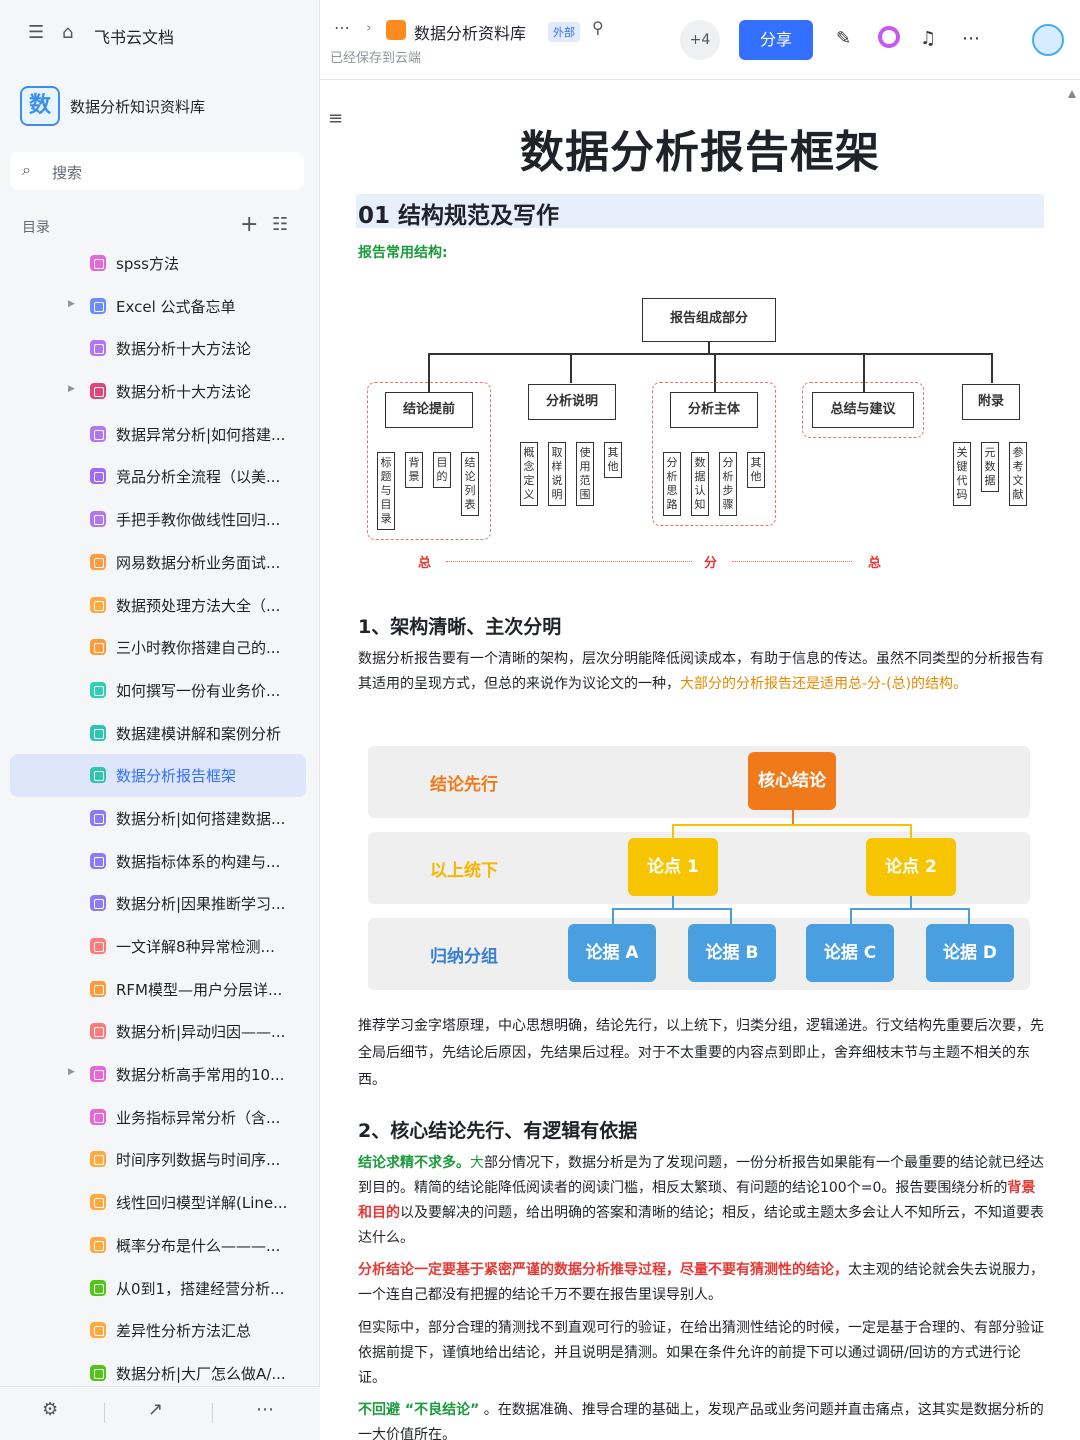  Describe the element at coordinates (40, 106) in the screenshot. I see `knowledge-base-logo: 数` at that location.